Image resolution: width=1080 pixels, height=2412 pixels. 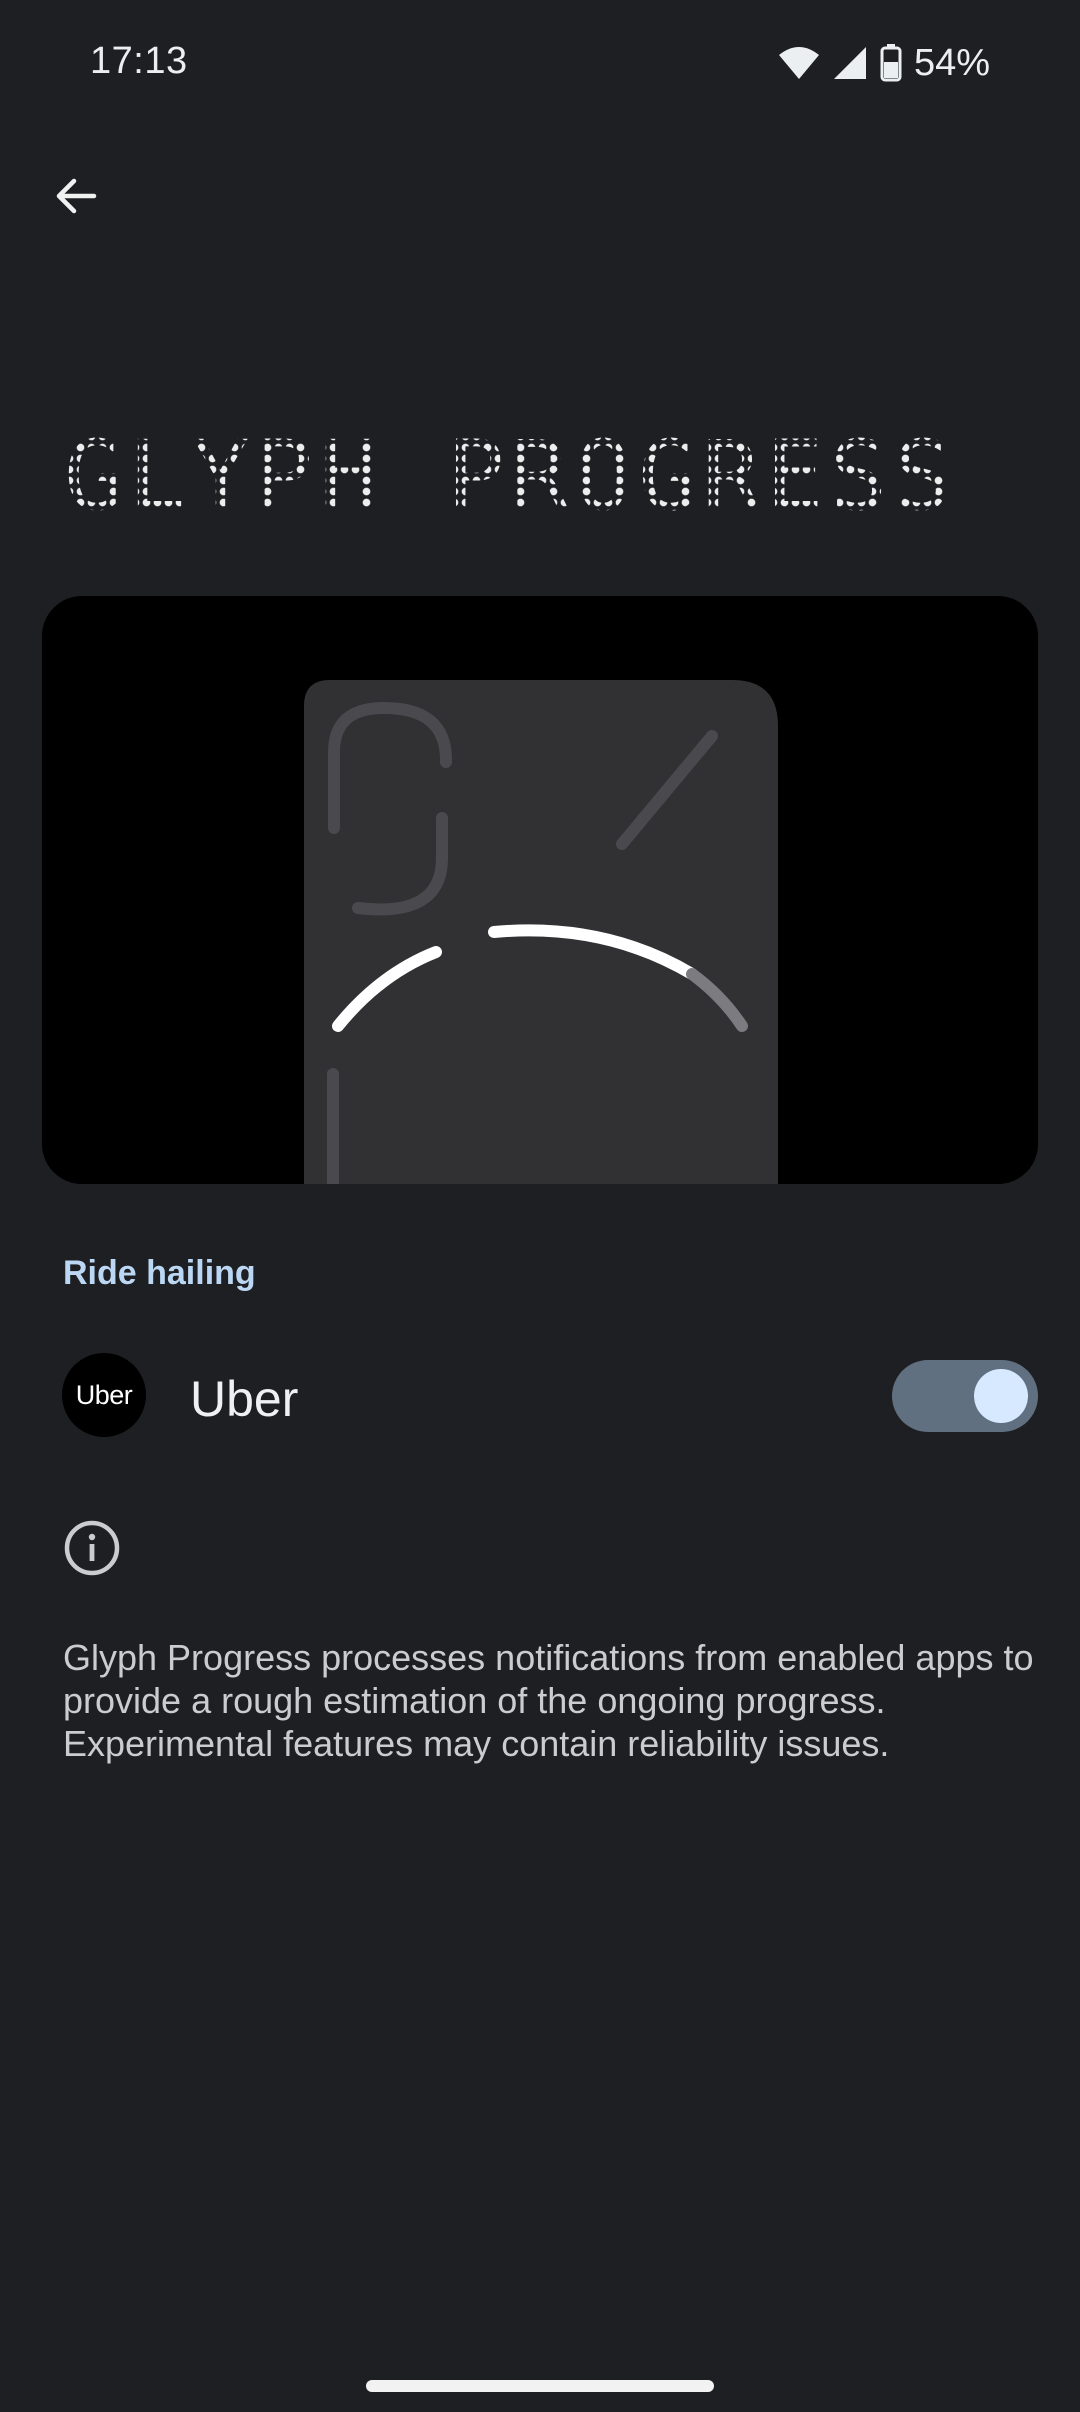 I want to click on wifi-icon, so click(x=798, y=63).